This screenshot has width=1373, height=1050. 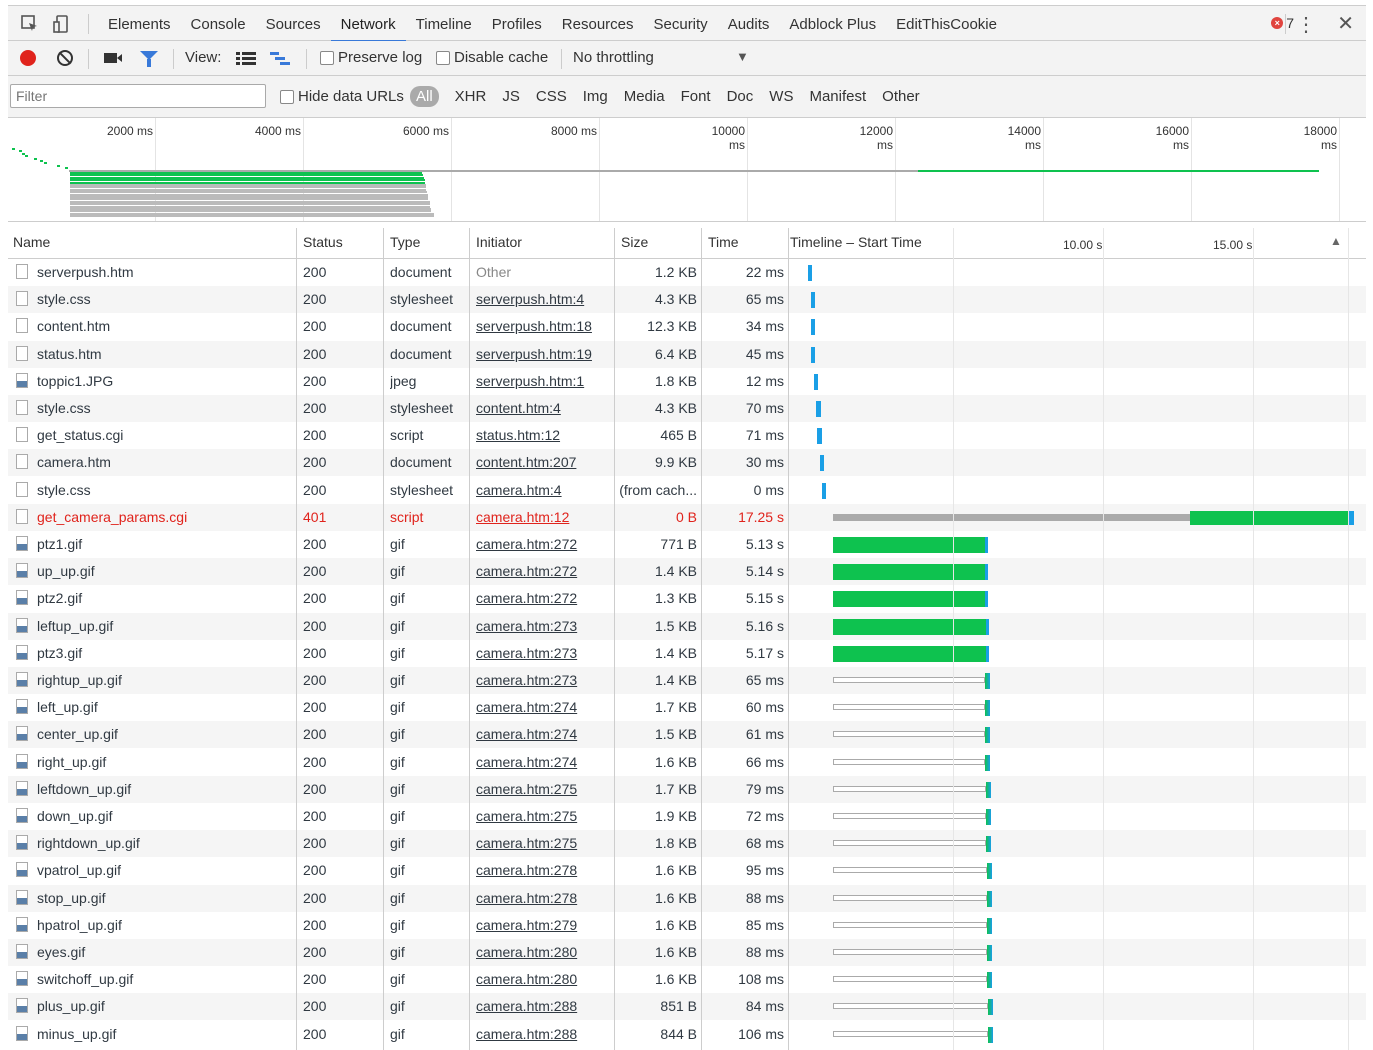 What do you see at coordinates (837, 96) in the screenshot?
I see `filter-type-manifest: Manifest` at bounding box center [837, 96].